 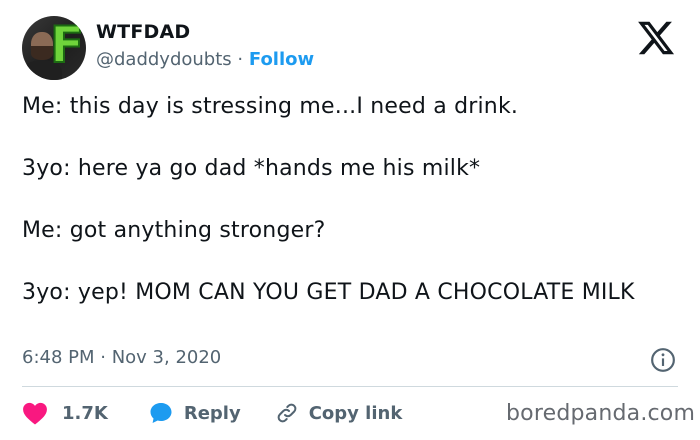 I want to click on reply-bubble-icon, so click(x=161, y=413).